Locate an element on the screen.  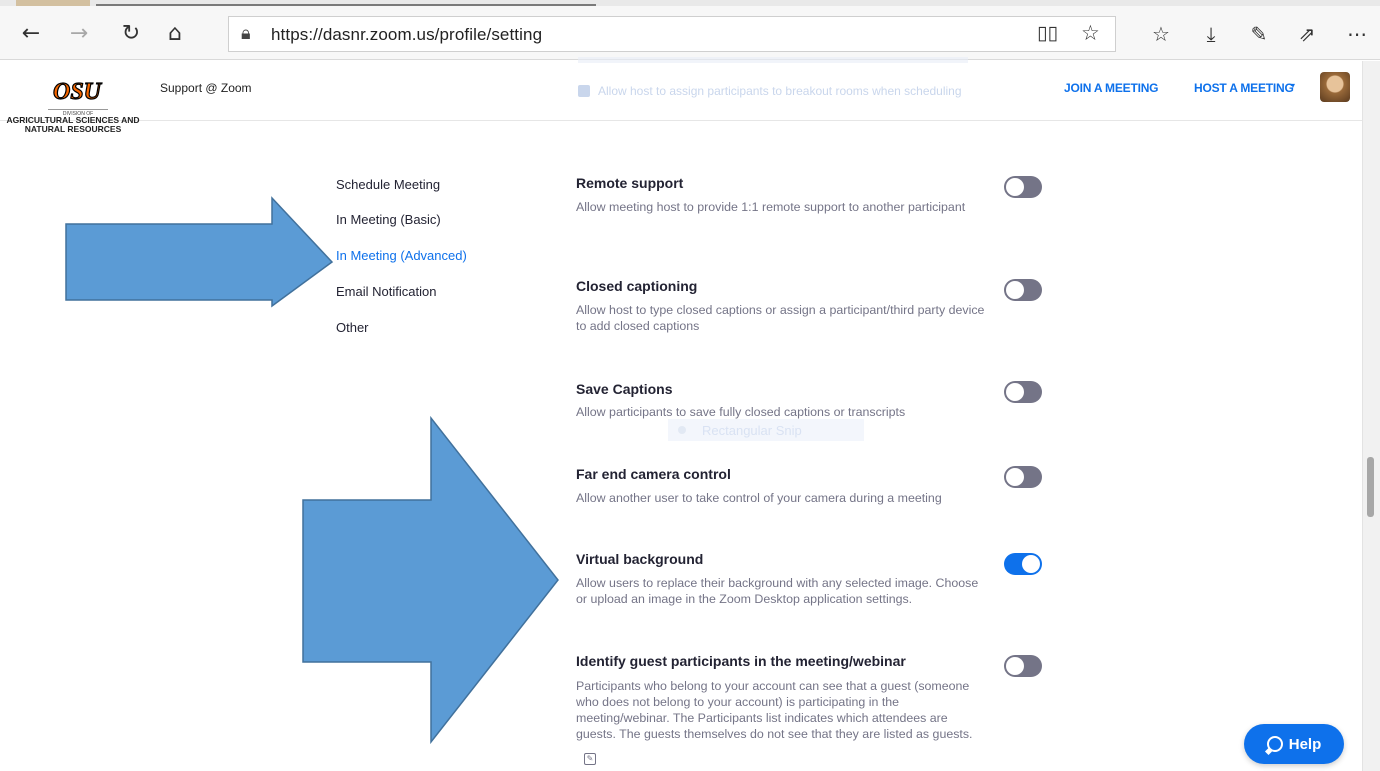
site-title: Support @ Zoom is located at coordinates (206, 88).